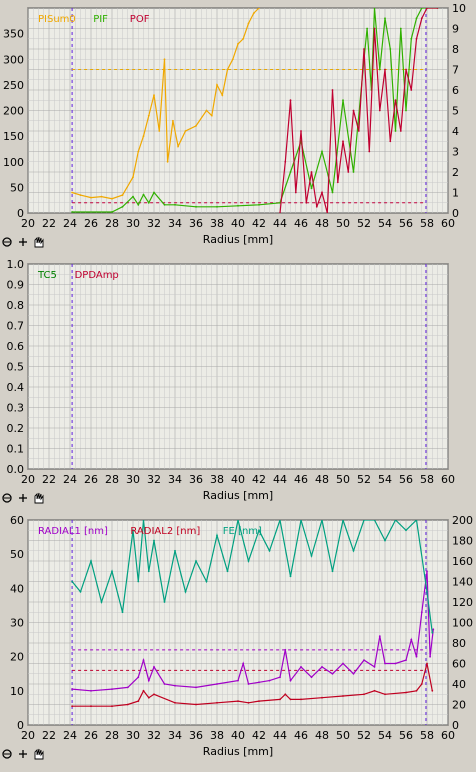  I want to click on x-tick-label: 24, so click(70, 223).